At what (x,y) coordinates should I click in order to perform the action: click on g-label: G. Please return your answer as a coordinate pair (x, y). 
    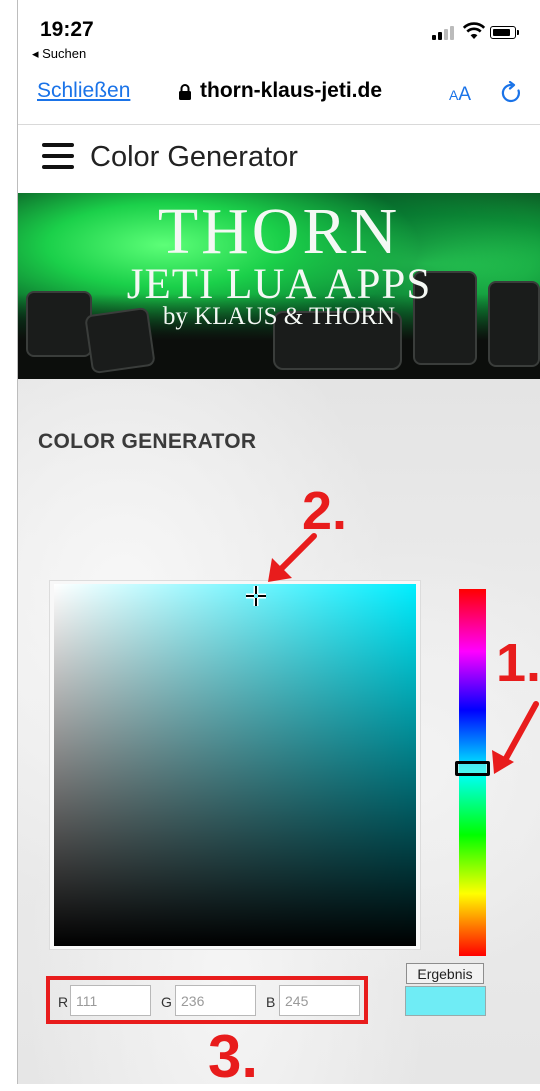
    Looking at the image, I should click on (166, 1002).